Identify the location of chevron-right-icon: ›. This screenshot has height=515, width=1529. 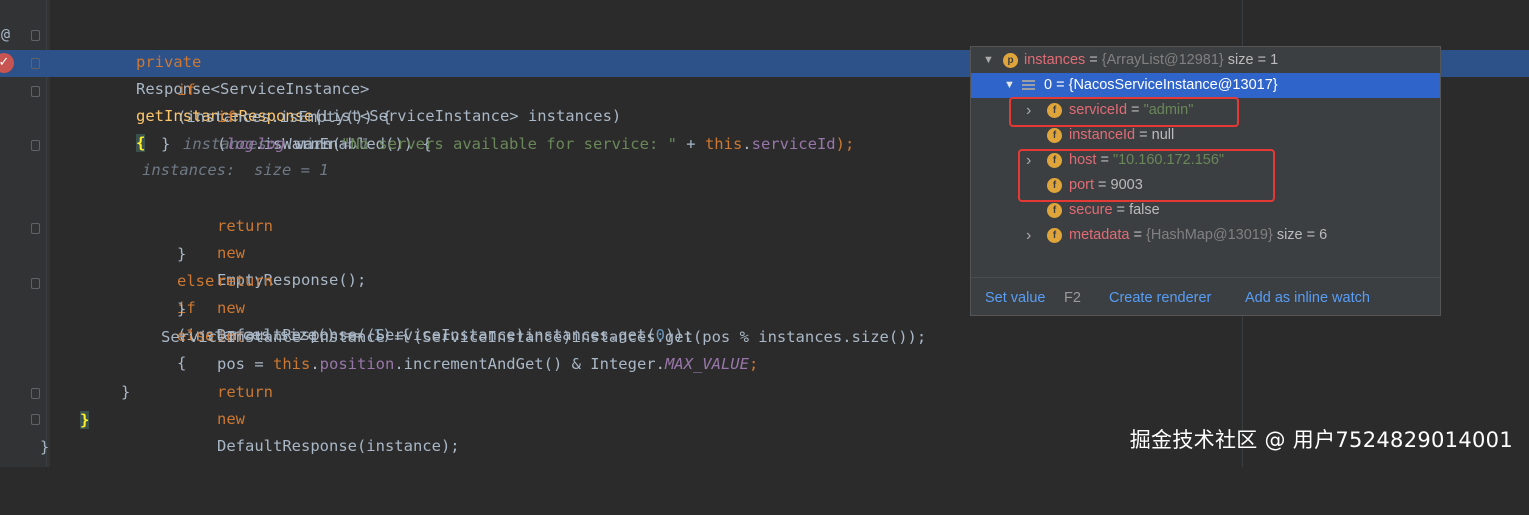
(1028, 235).